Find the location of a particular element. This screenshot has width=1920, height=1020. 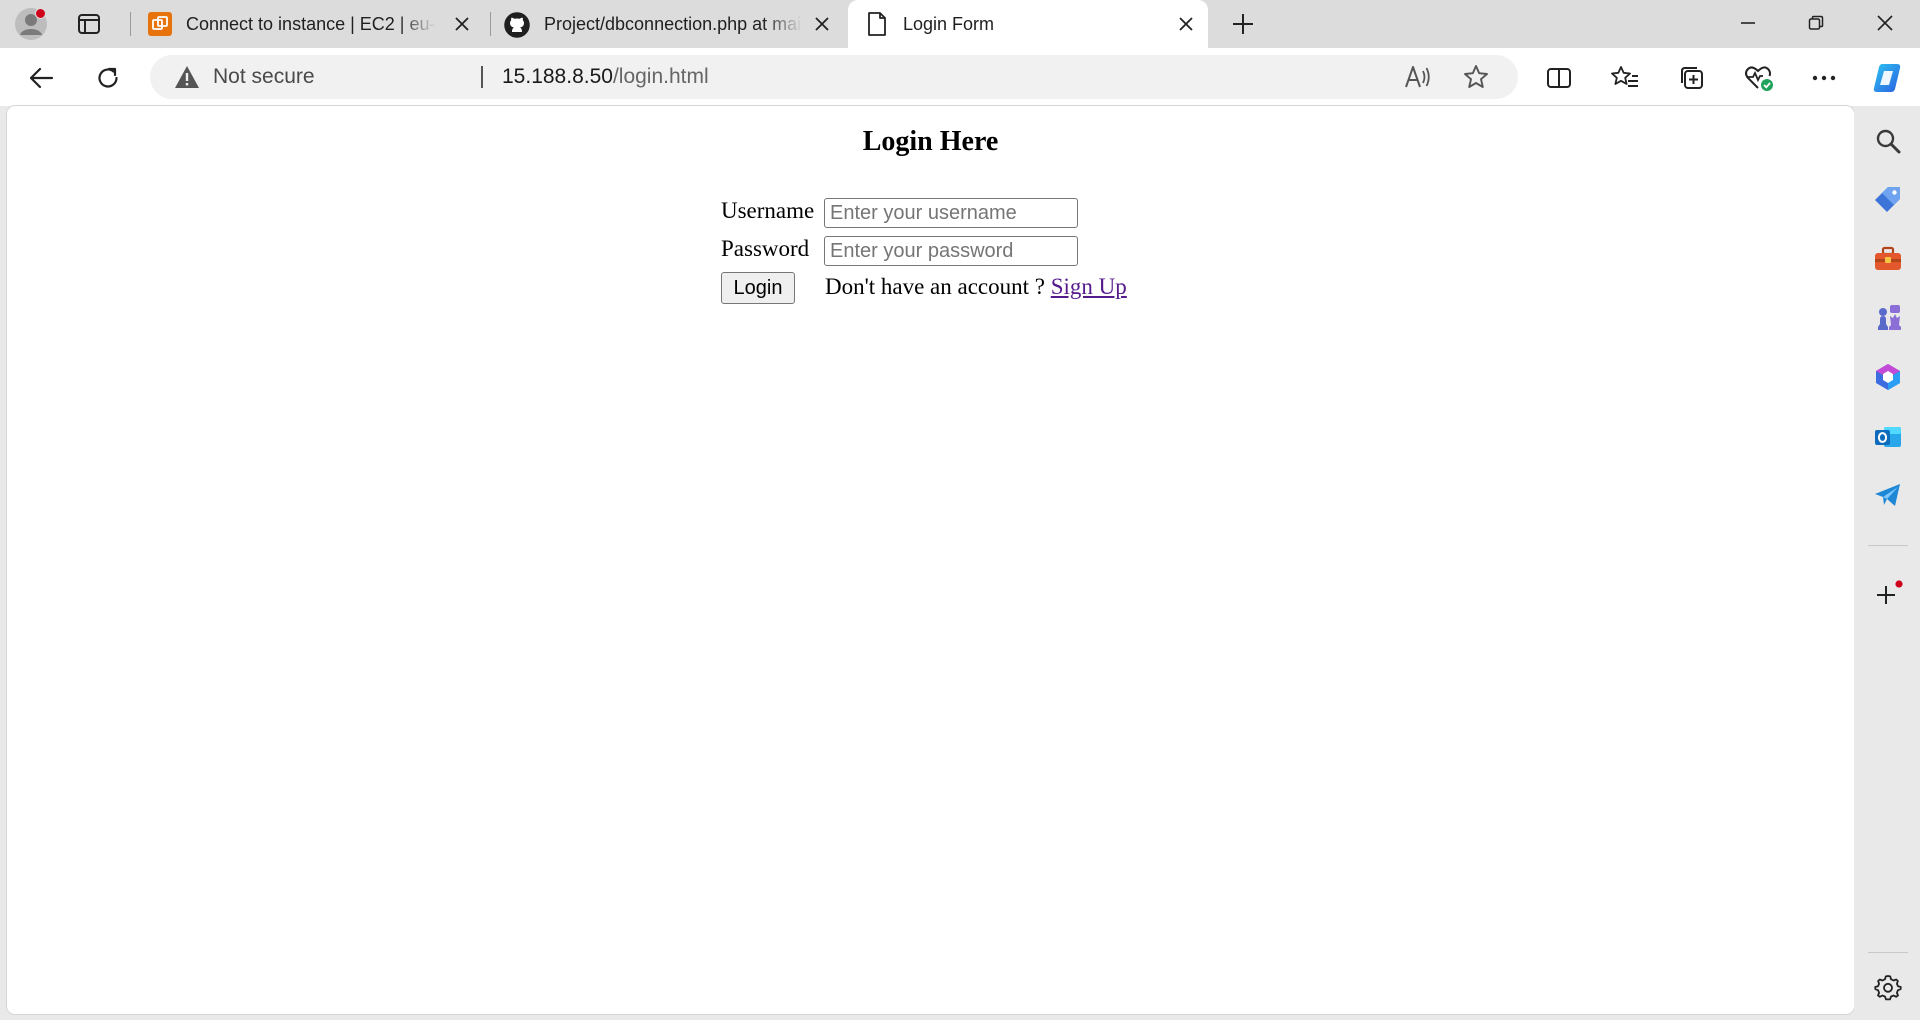

copilot-icon is located at coordinates (1887, 78).